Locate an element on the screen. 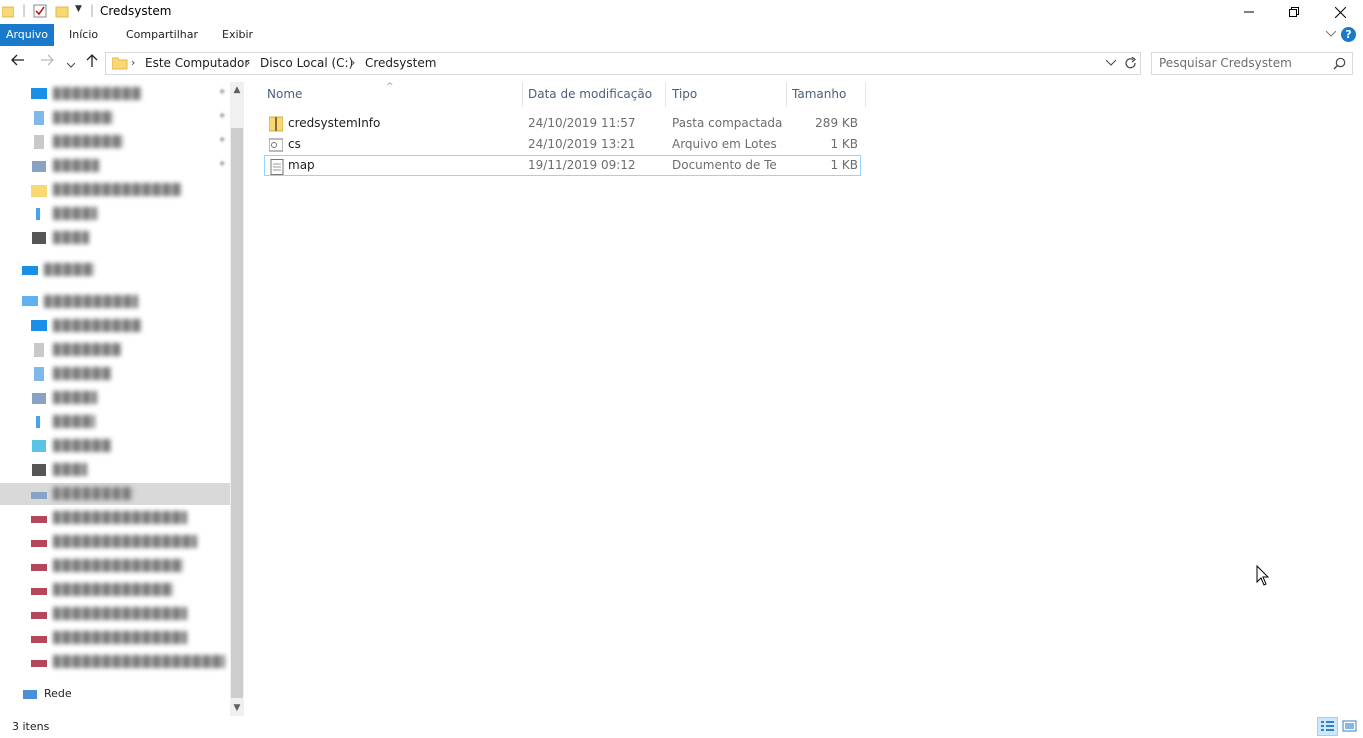 This screenshot has width=1363, height=738. desktop-icon is located at coordinates (39, 325).